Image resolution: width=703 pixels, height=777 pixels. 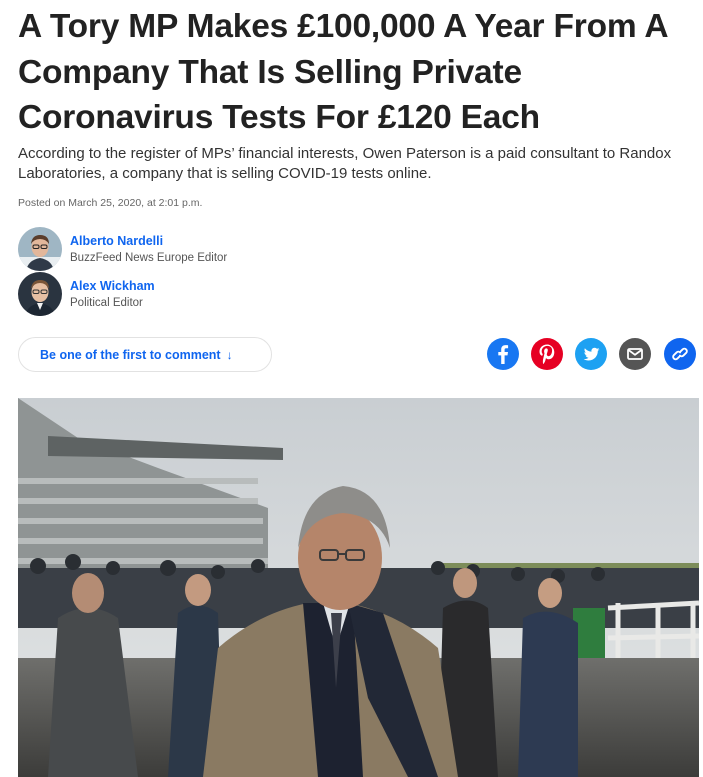 I want to click on twitter-icon, so click(x=591, y=354).